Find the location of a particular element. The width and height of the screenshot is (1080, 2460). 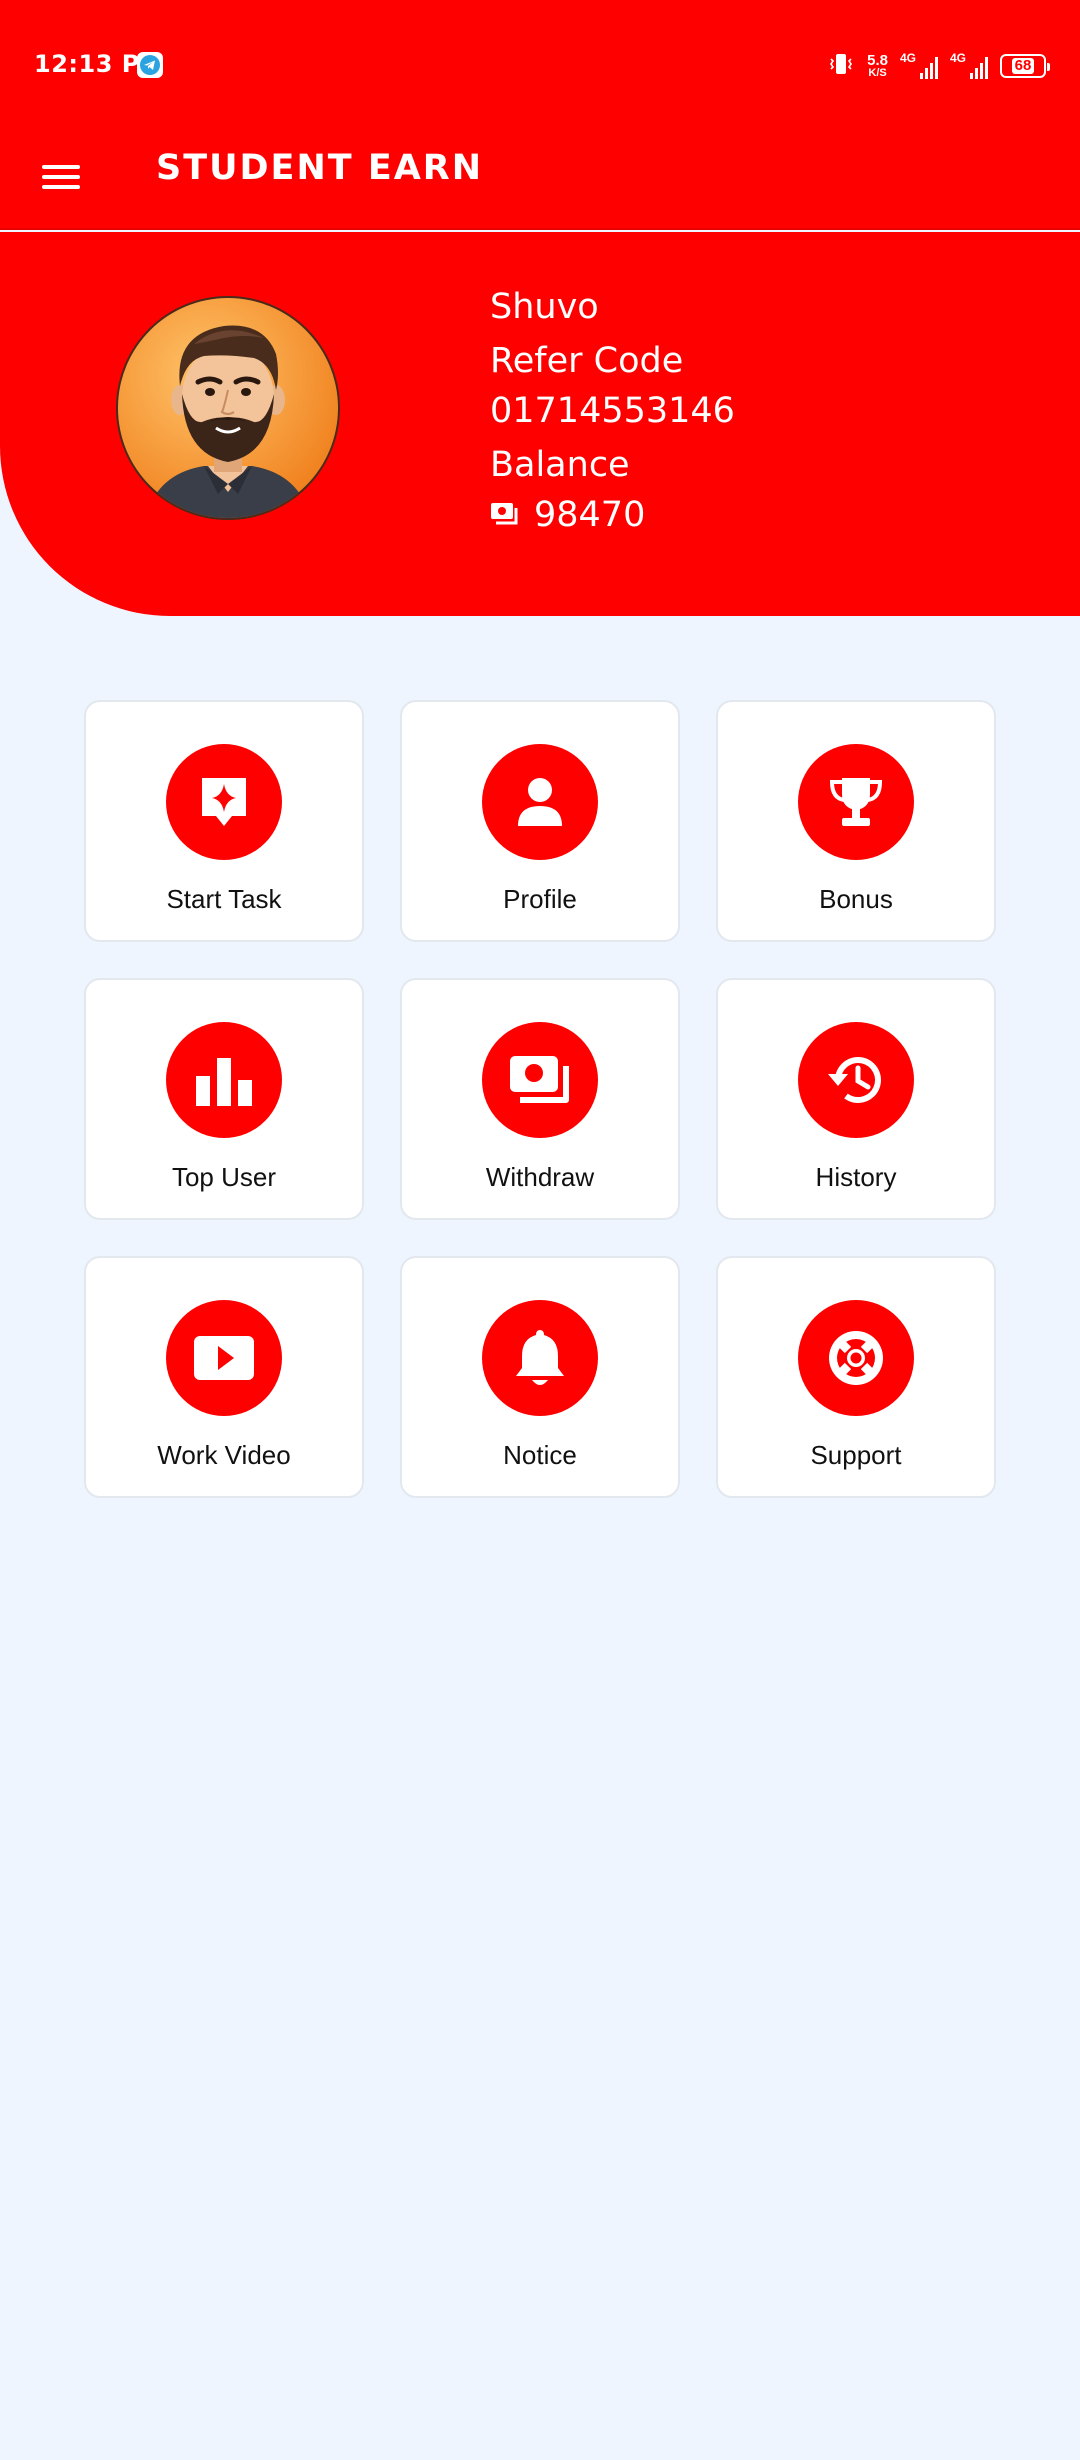

user-name: Shuvo is located at coordinates (544, 307).